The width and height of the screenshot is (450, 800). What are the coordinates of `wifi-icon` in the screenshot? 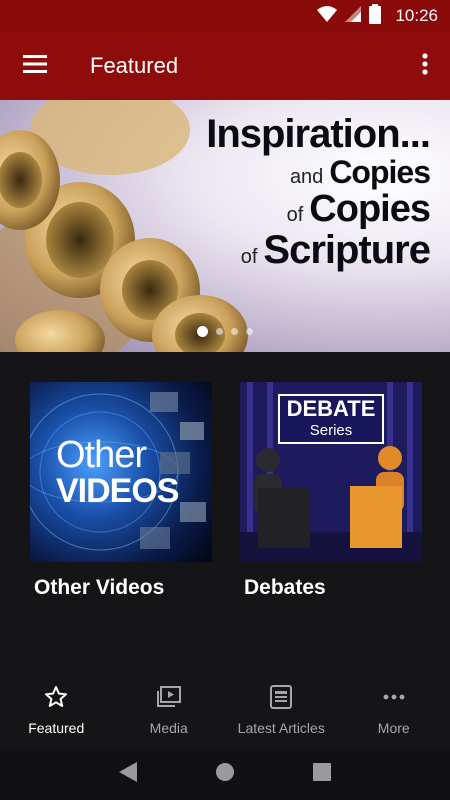 It's located at (327, 16).